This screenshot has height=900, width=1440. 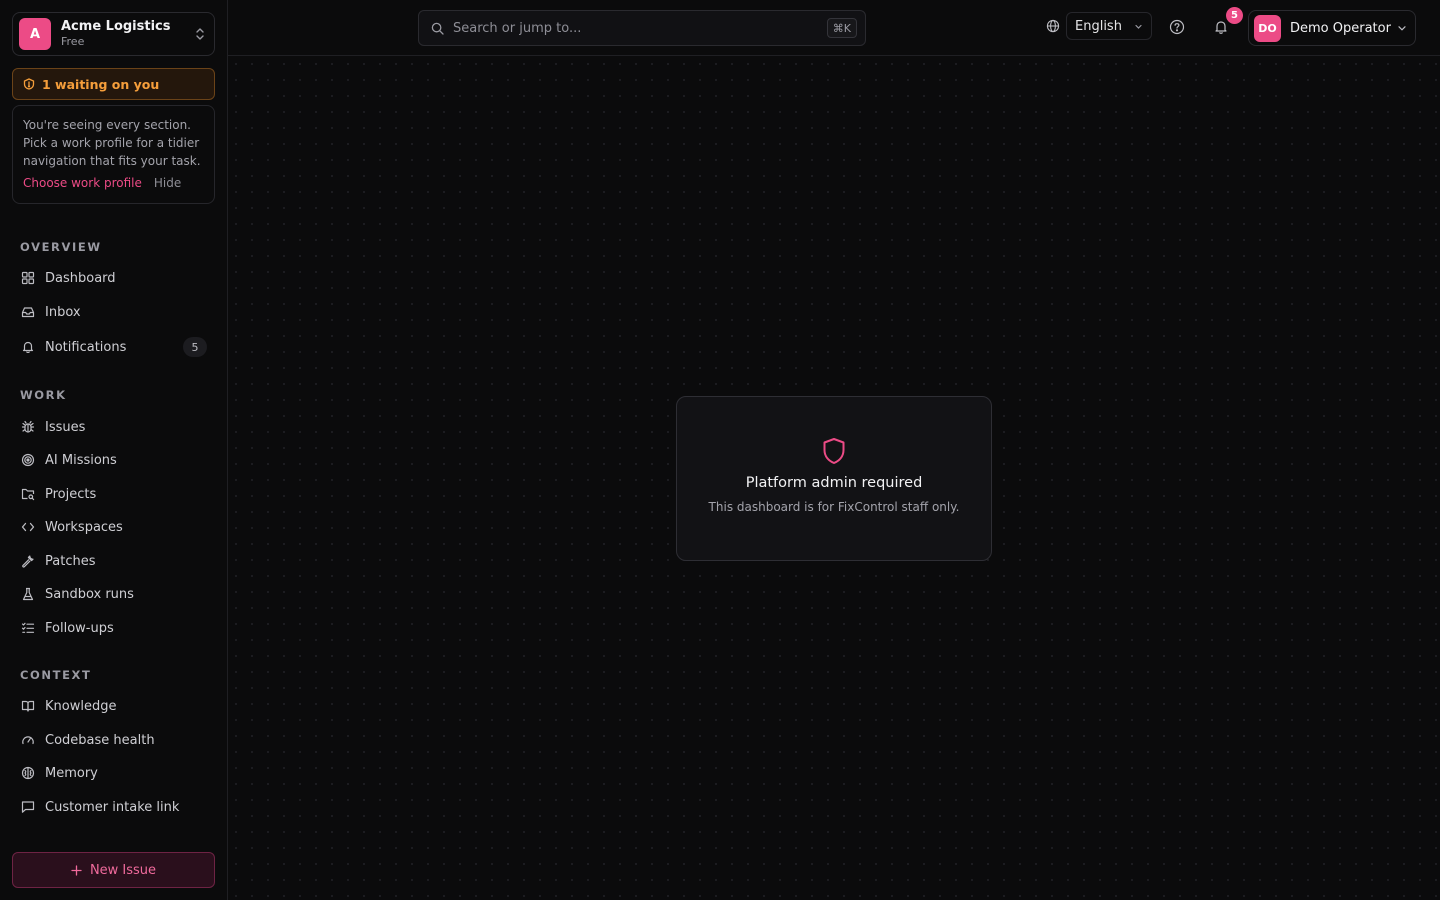 I want to click on language-value: English, so click(x=1098, y=26).